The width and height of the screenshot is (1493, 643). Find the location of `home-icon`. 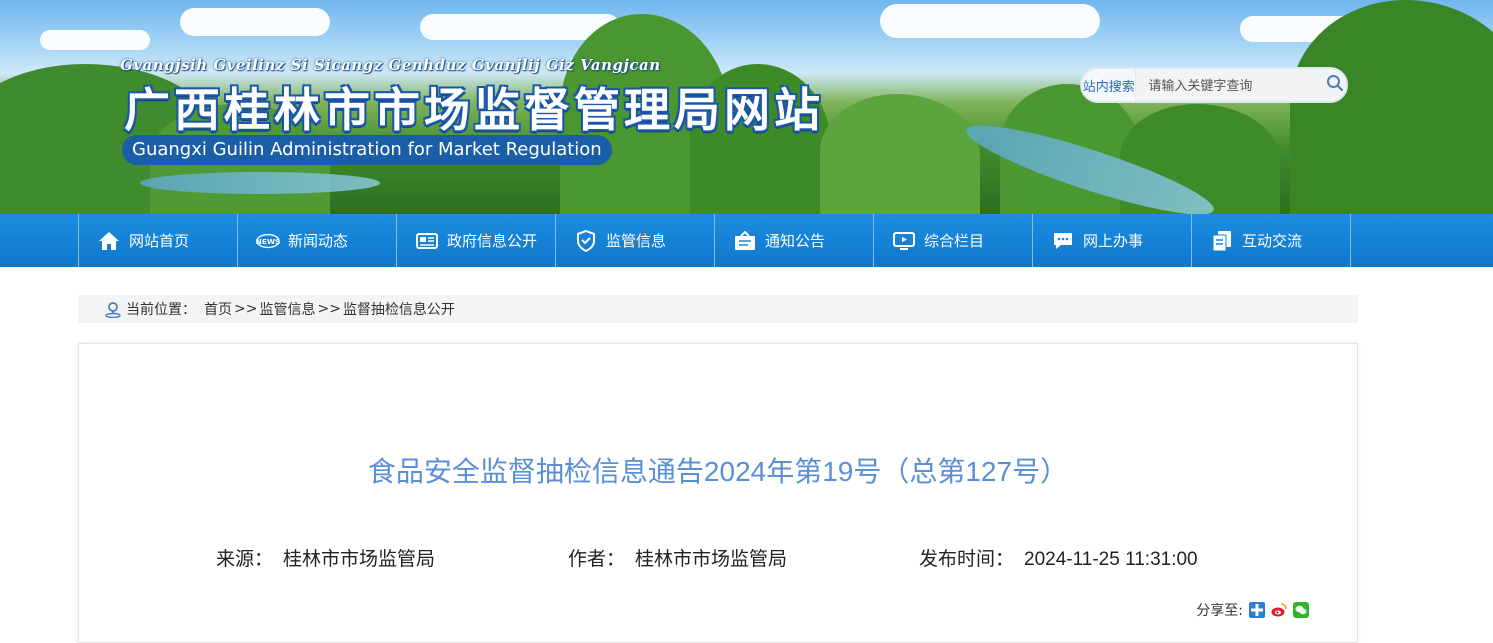

home-icon is located at coordinates (109, 241).